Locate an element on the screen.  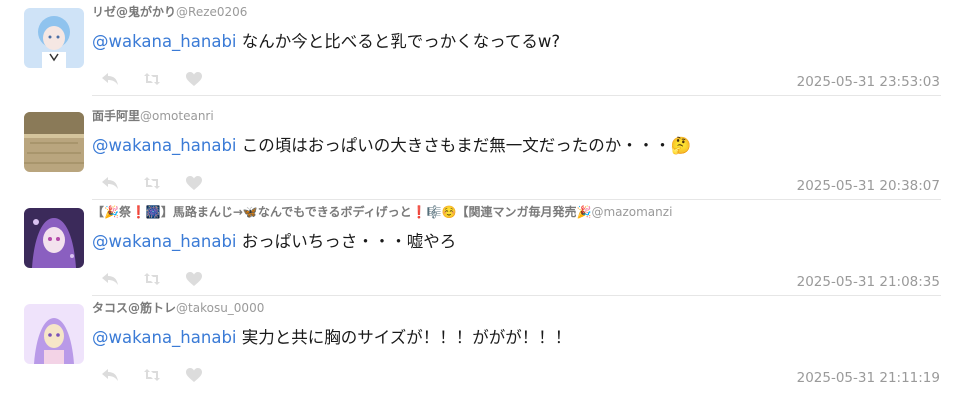
timestamp: 2025-05-31 21:08:35 is located at coordinates (868, 282).